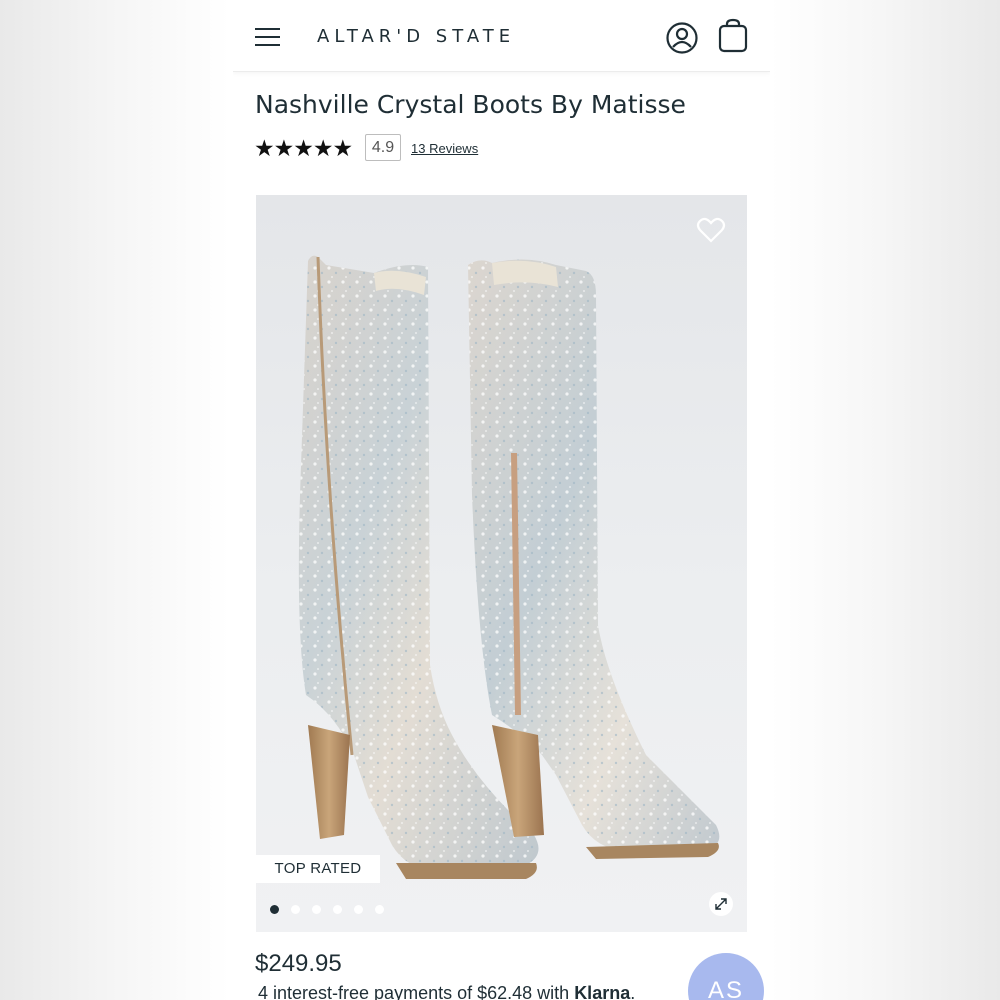 This screenshot has width=1000, height=1000. Describe the element at coordinates (414, 991) in the screenshot. I see `klarna-installment-text: 4 interest-free payments of $62.48 with` at that location.